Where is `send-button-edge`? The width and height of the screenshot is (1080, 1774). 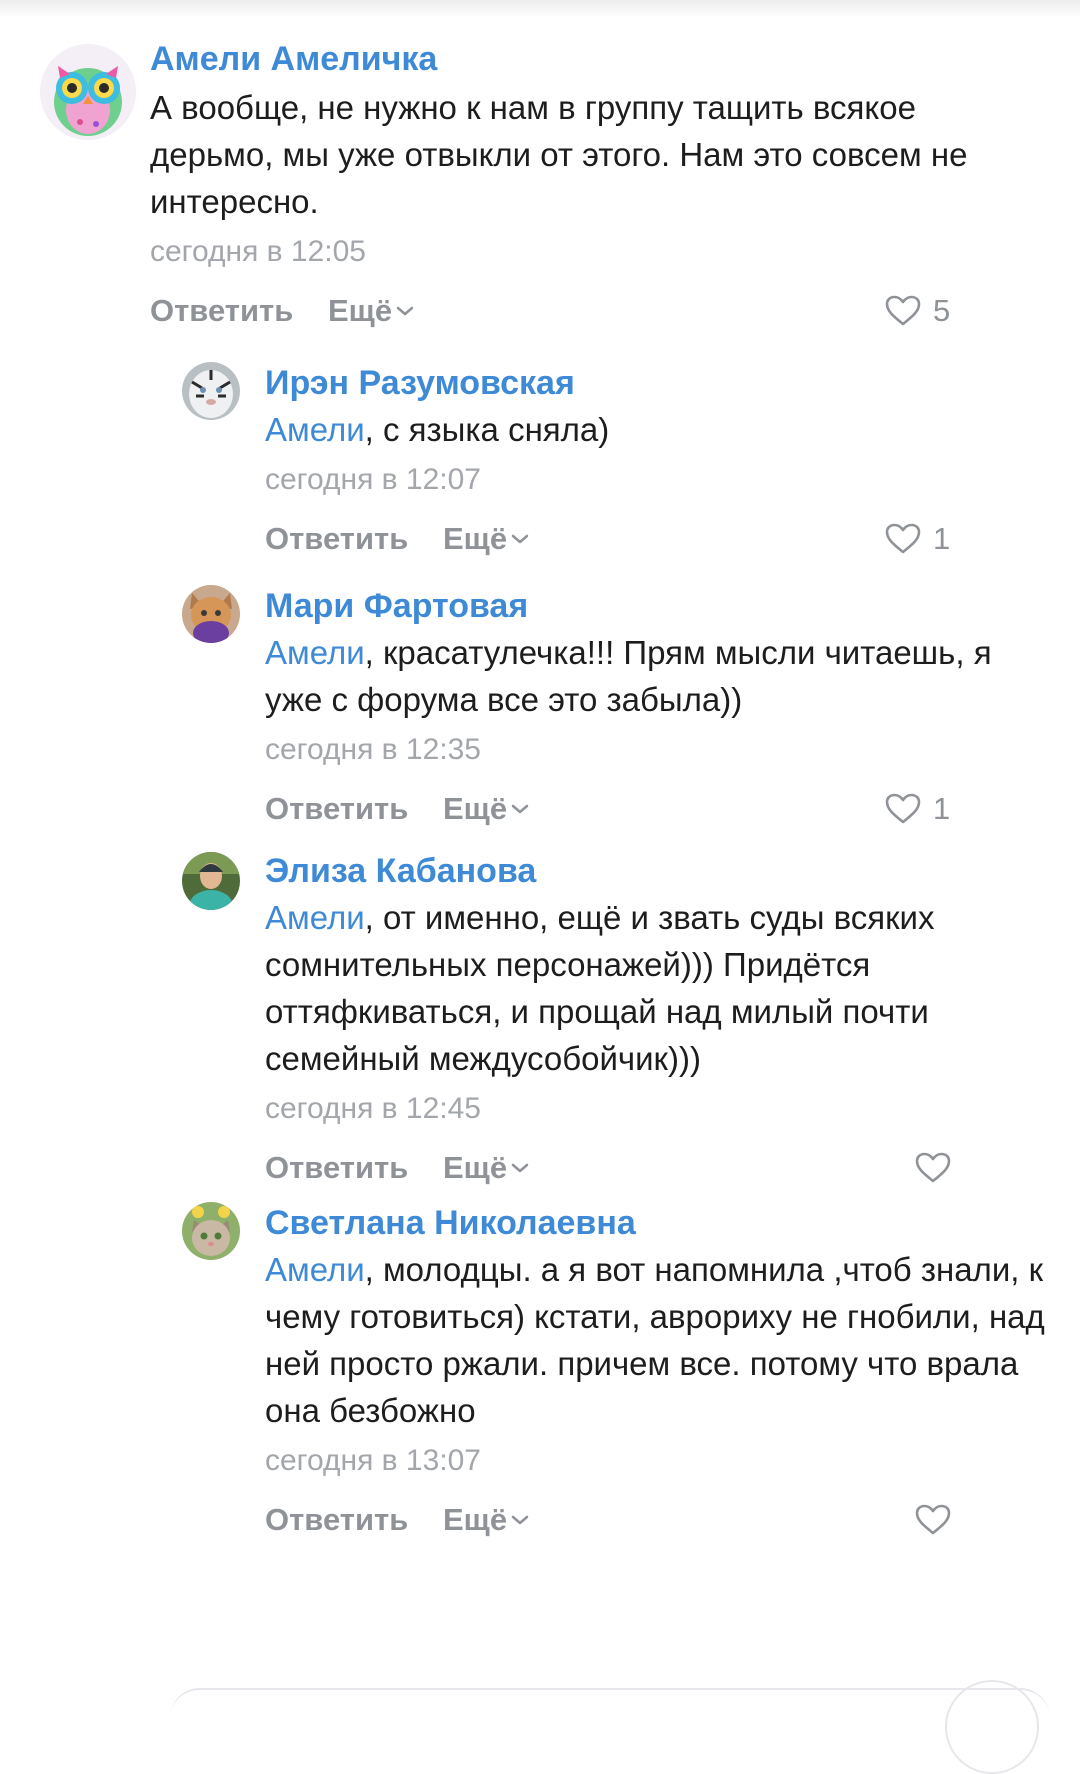
send-button-edge is located at coordinates (992, 1727).